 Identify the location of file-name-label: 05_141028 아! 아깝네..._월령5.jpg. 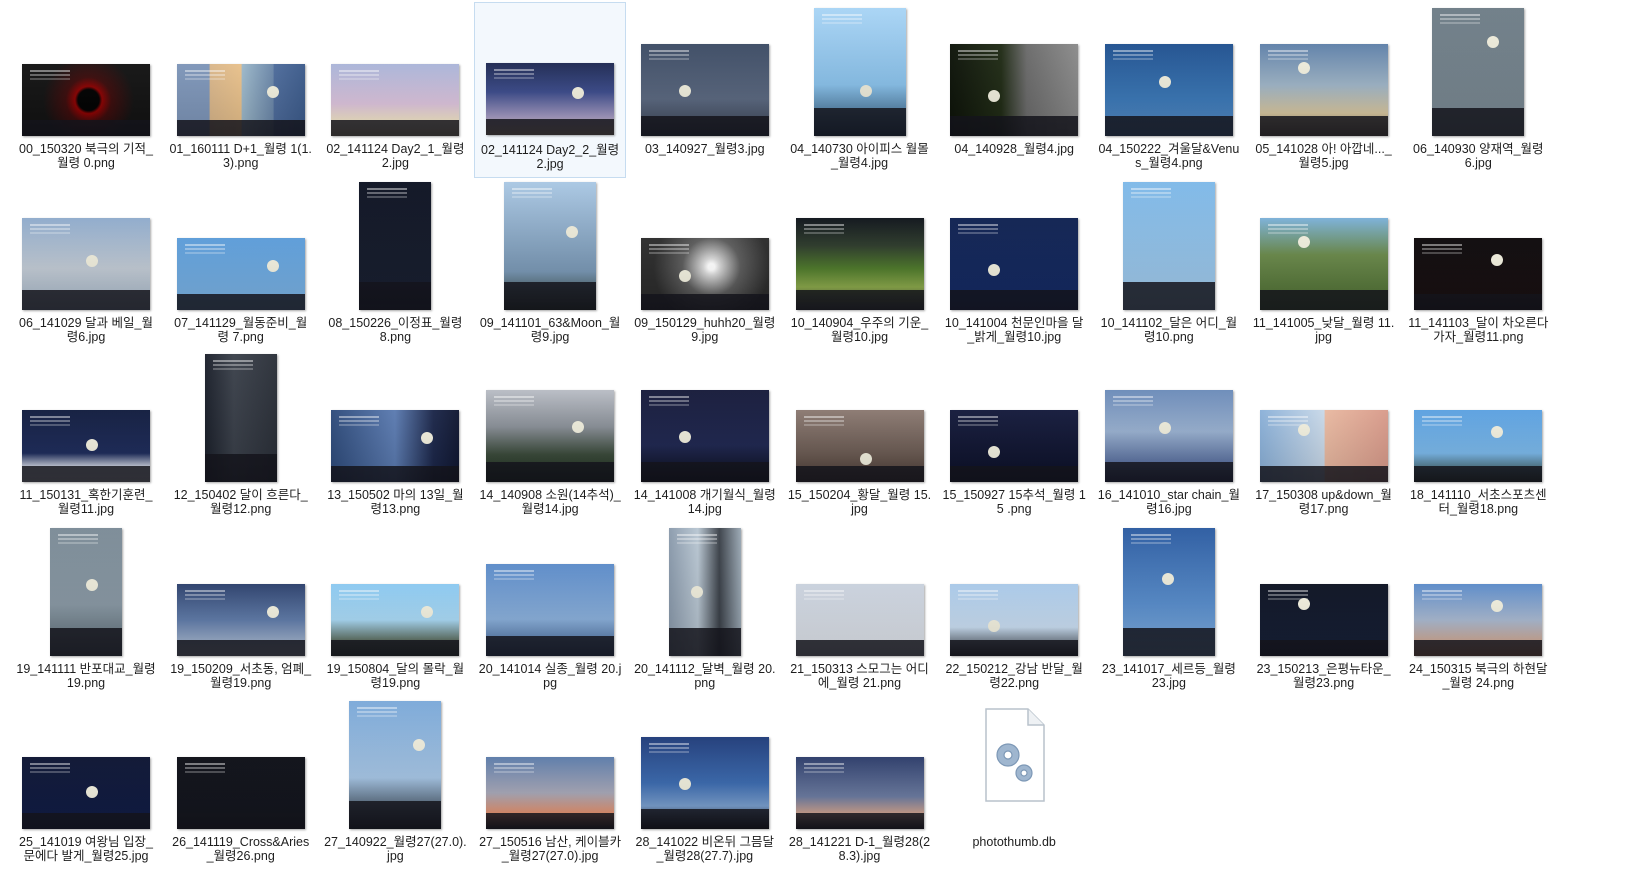
(1323, 156).